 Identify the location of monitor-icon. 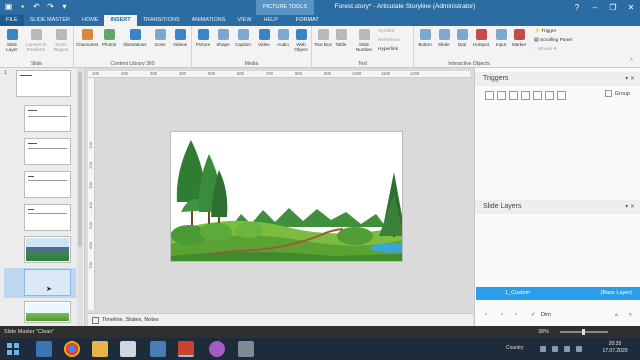
(158, 349).